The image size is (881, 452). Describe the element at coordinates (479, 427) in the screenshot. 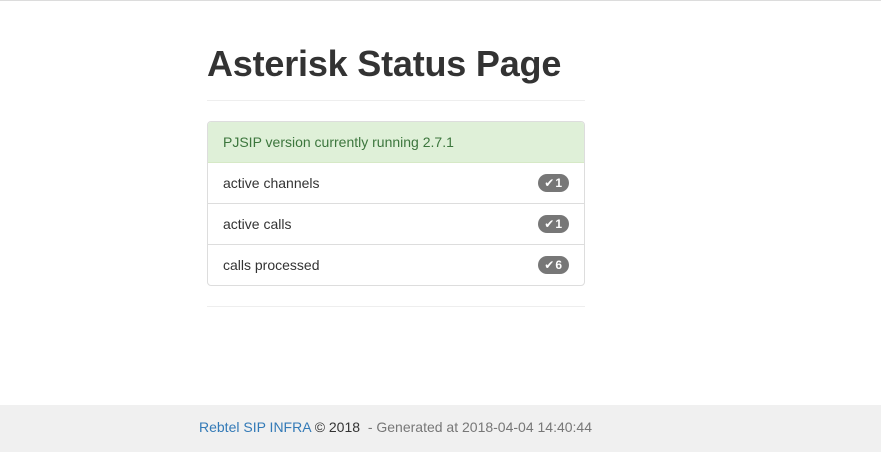

I see `footer-generated: - Generated at 2018-04-04 14:40:44` at that location.